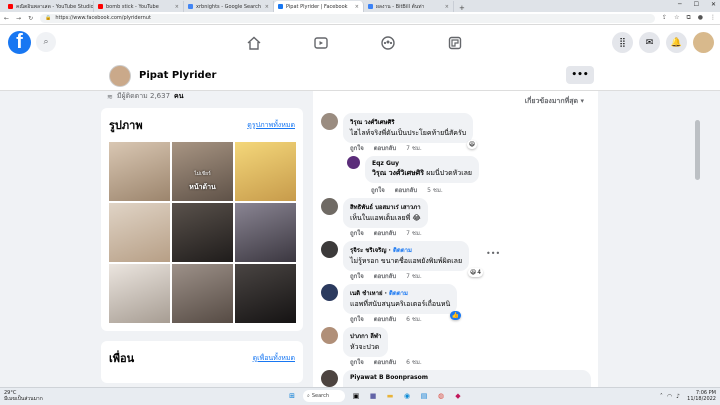  I want to click on new-tab-button: +, so click(462, 8).